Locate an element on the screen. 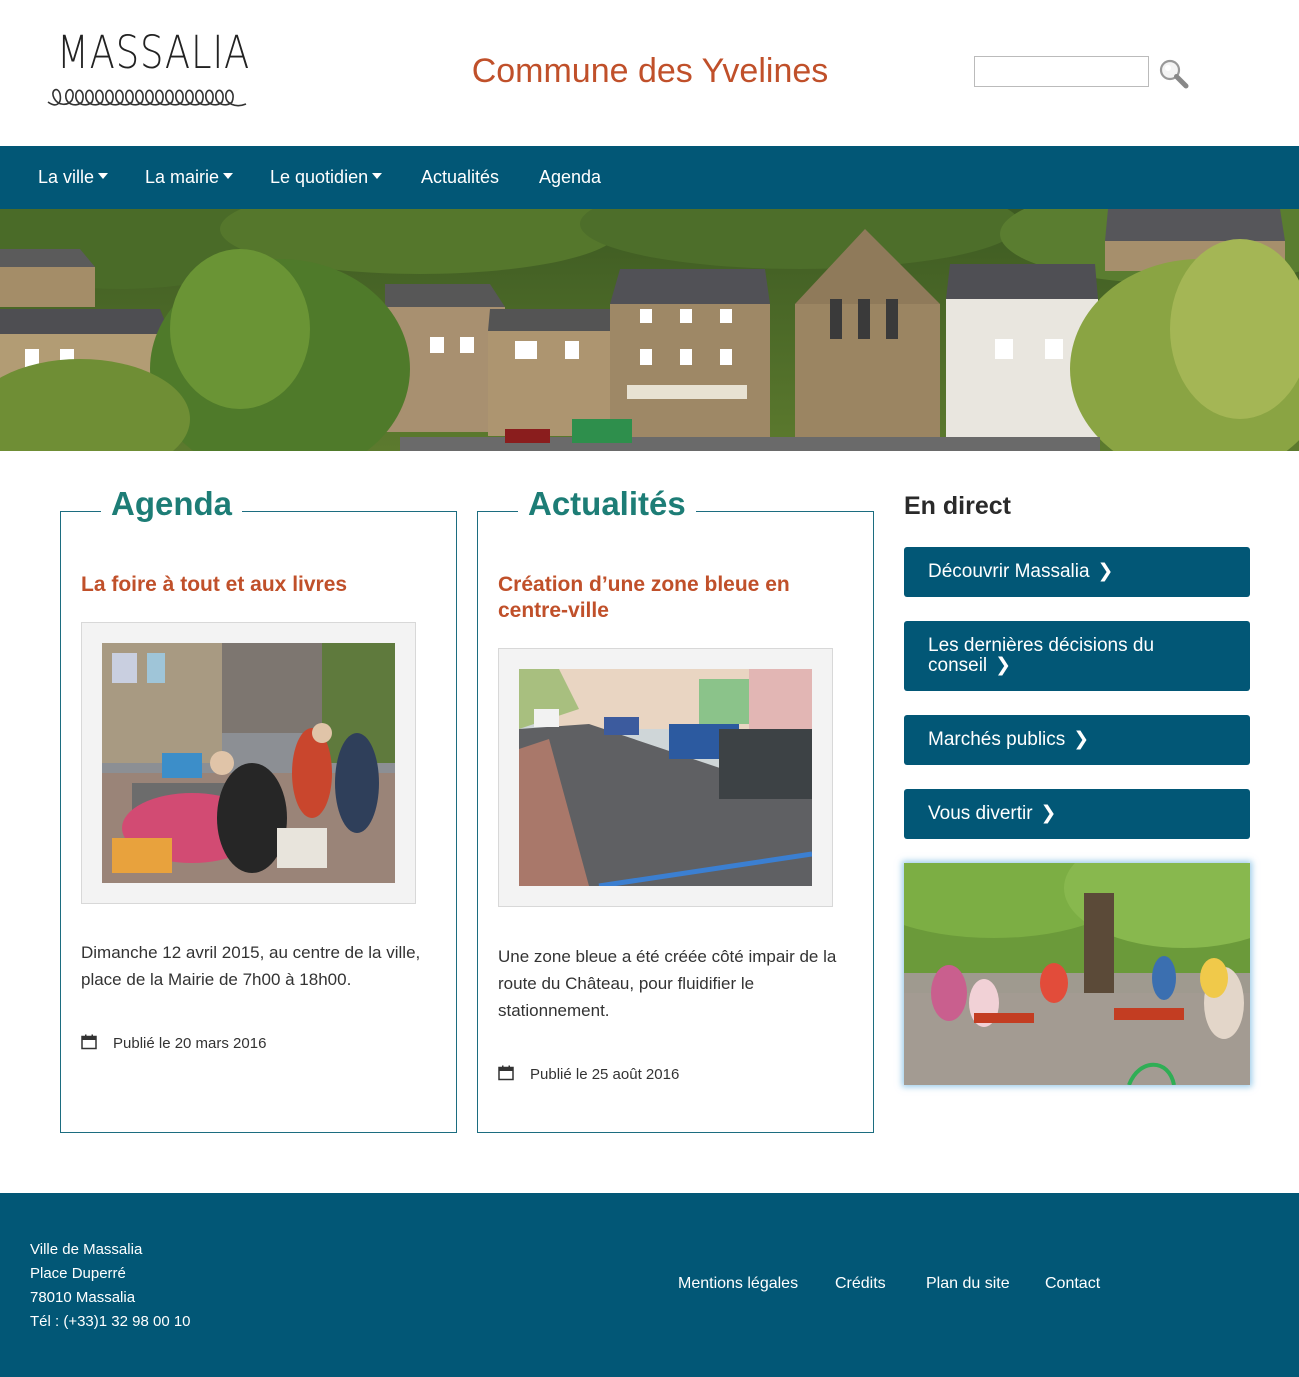 Image resolution: width=1299 pixels, height=1377 pixels. site-logo: MASSALIA is located at coordinates (148, 69).